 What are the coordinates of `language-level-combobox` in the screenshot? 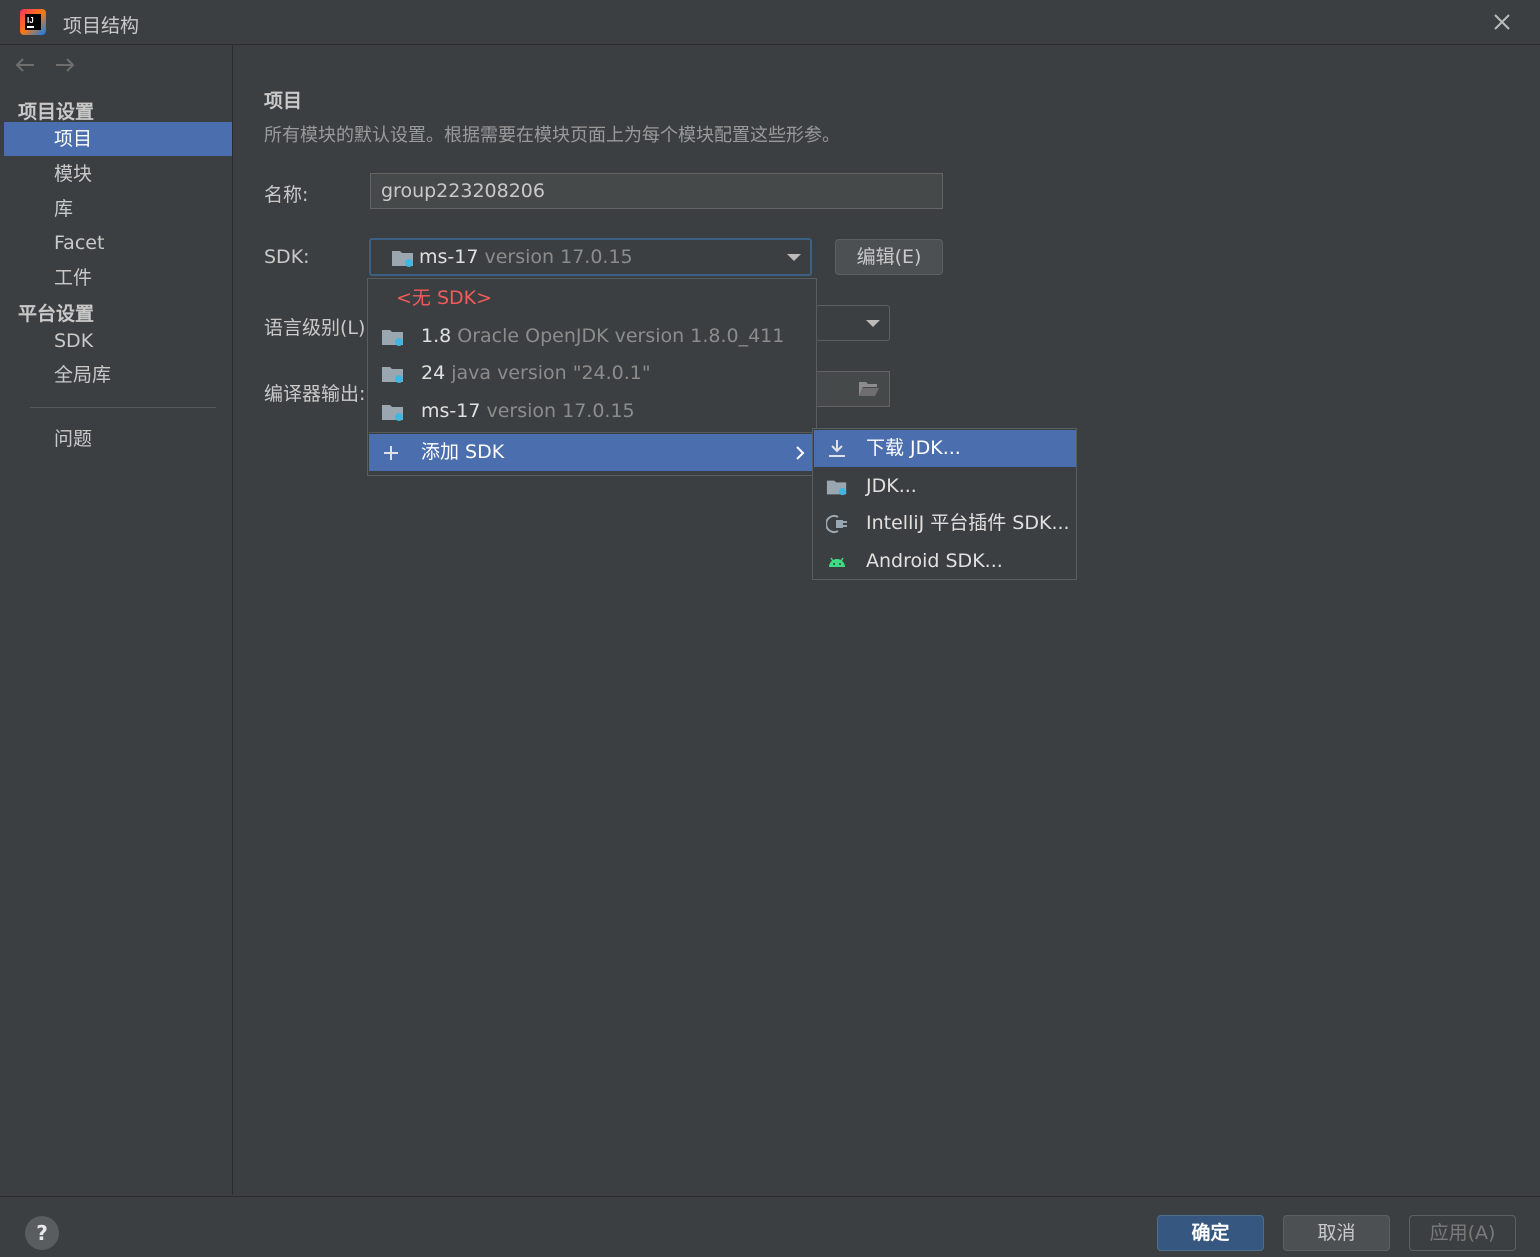 It's located at (853, 323).